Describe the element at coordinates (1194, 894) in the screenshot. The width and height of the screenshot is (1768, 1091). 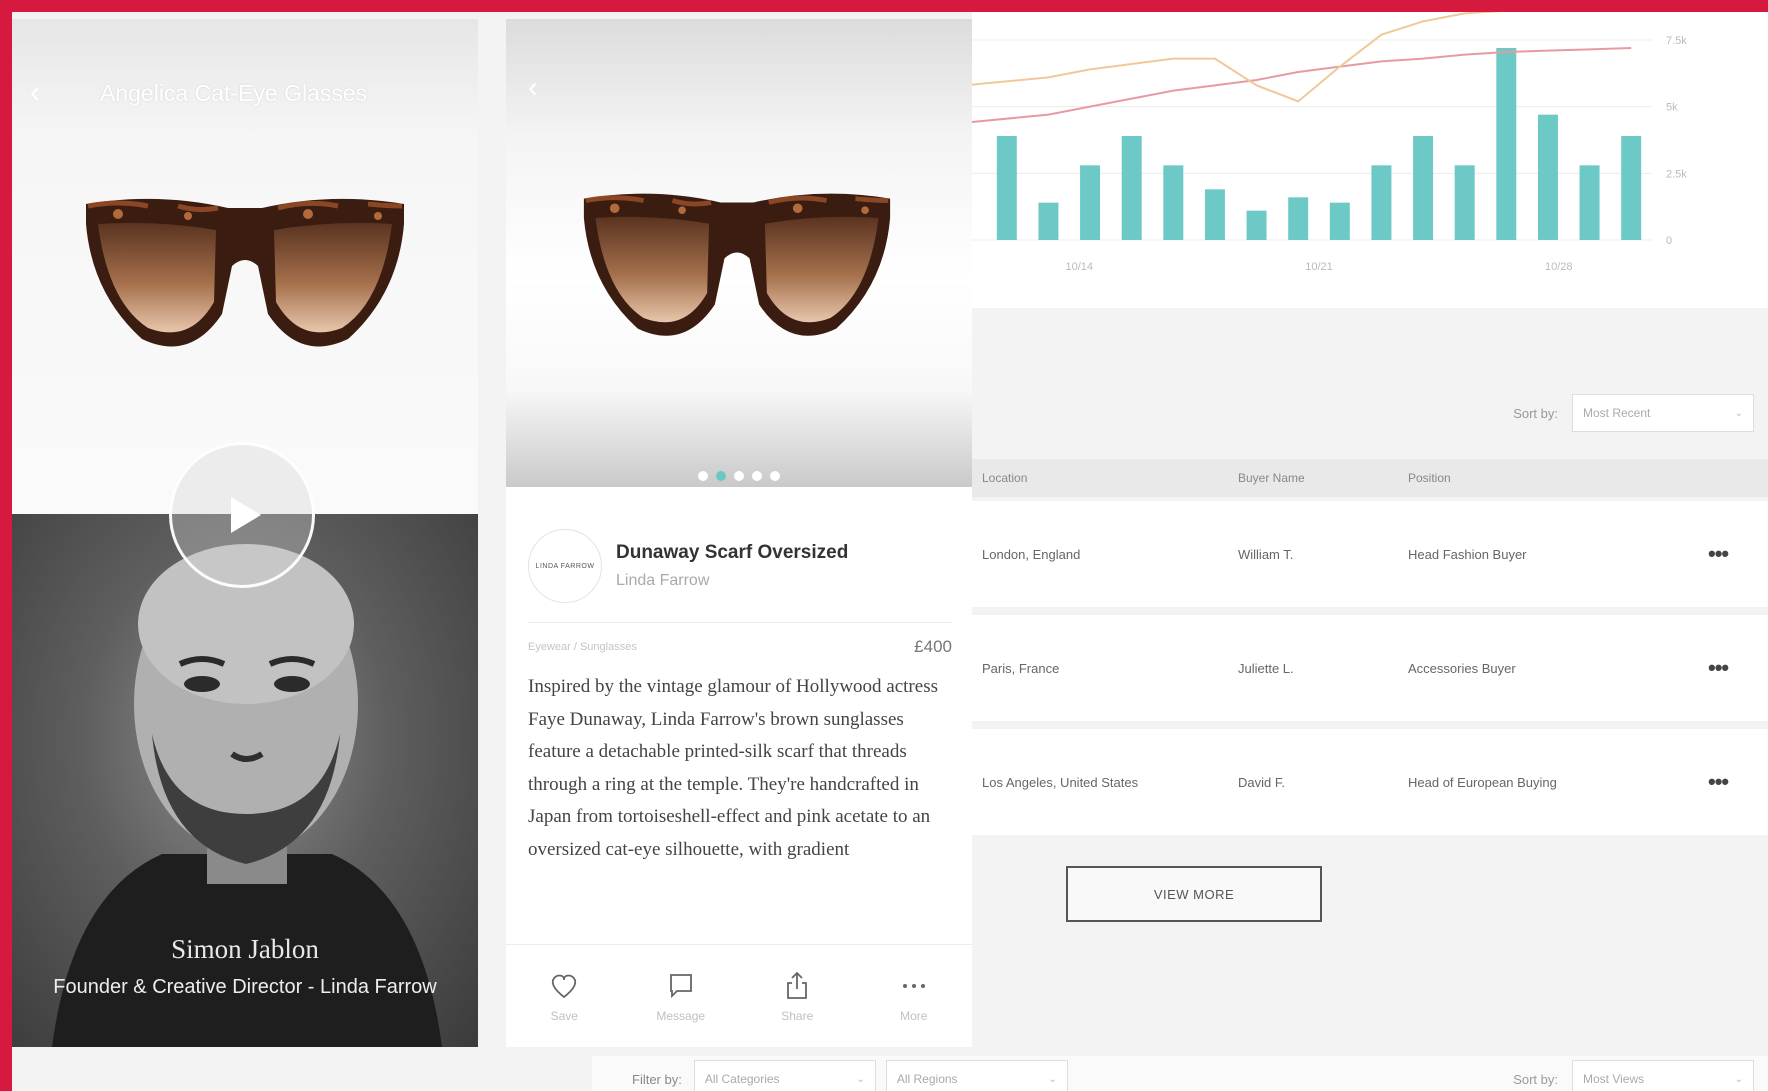
I see `view-more-button: VIEW MORE` at that location.